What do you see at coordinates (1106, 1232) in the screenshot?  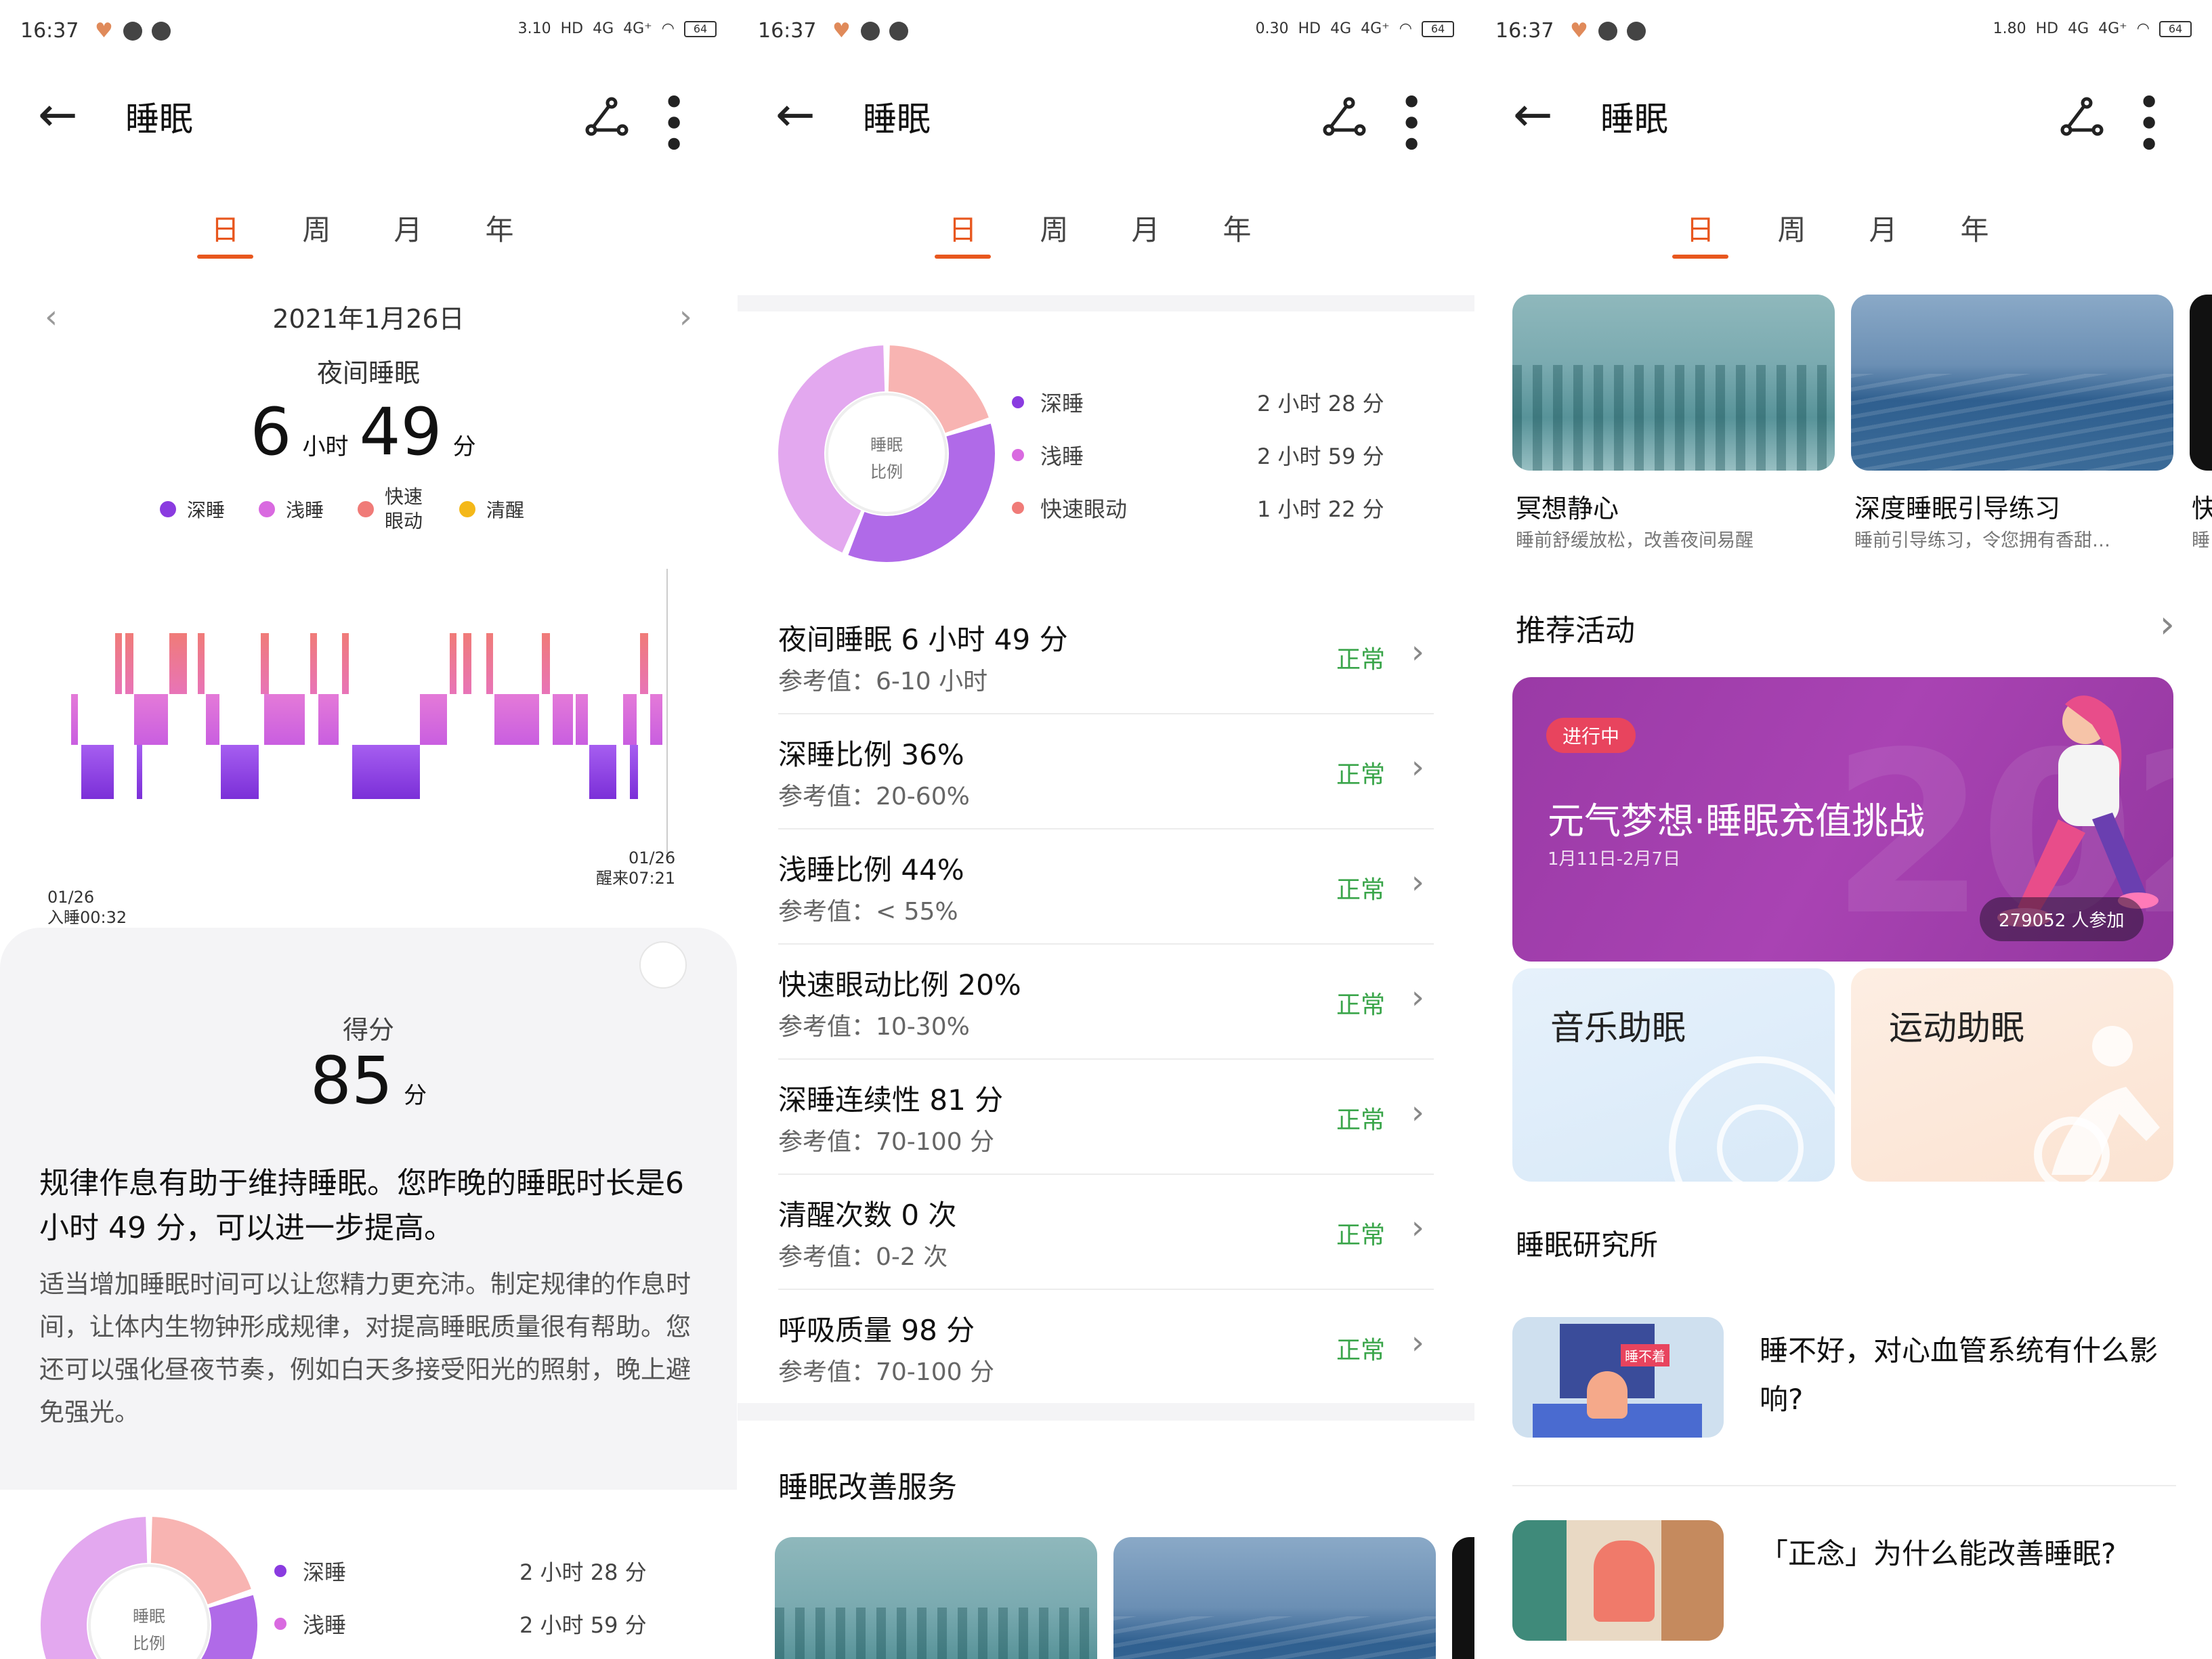 I see `metric-row-awake-count: 清醒次数 0 次参考值：0-2 次 正常 ›` at bounding box center [1106, 1232].